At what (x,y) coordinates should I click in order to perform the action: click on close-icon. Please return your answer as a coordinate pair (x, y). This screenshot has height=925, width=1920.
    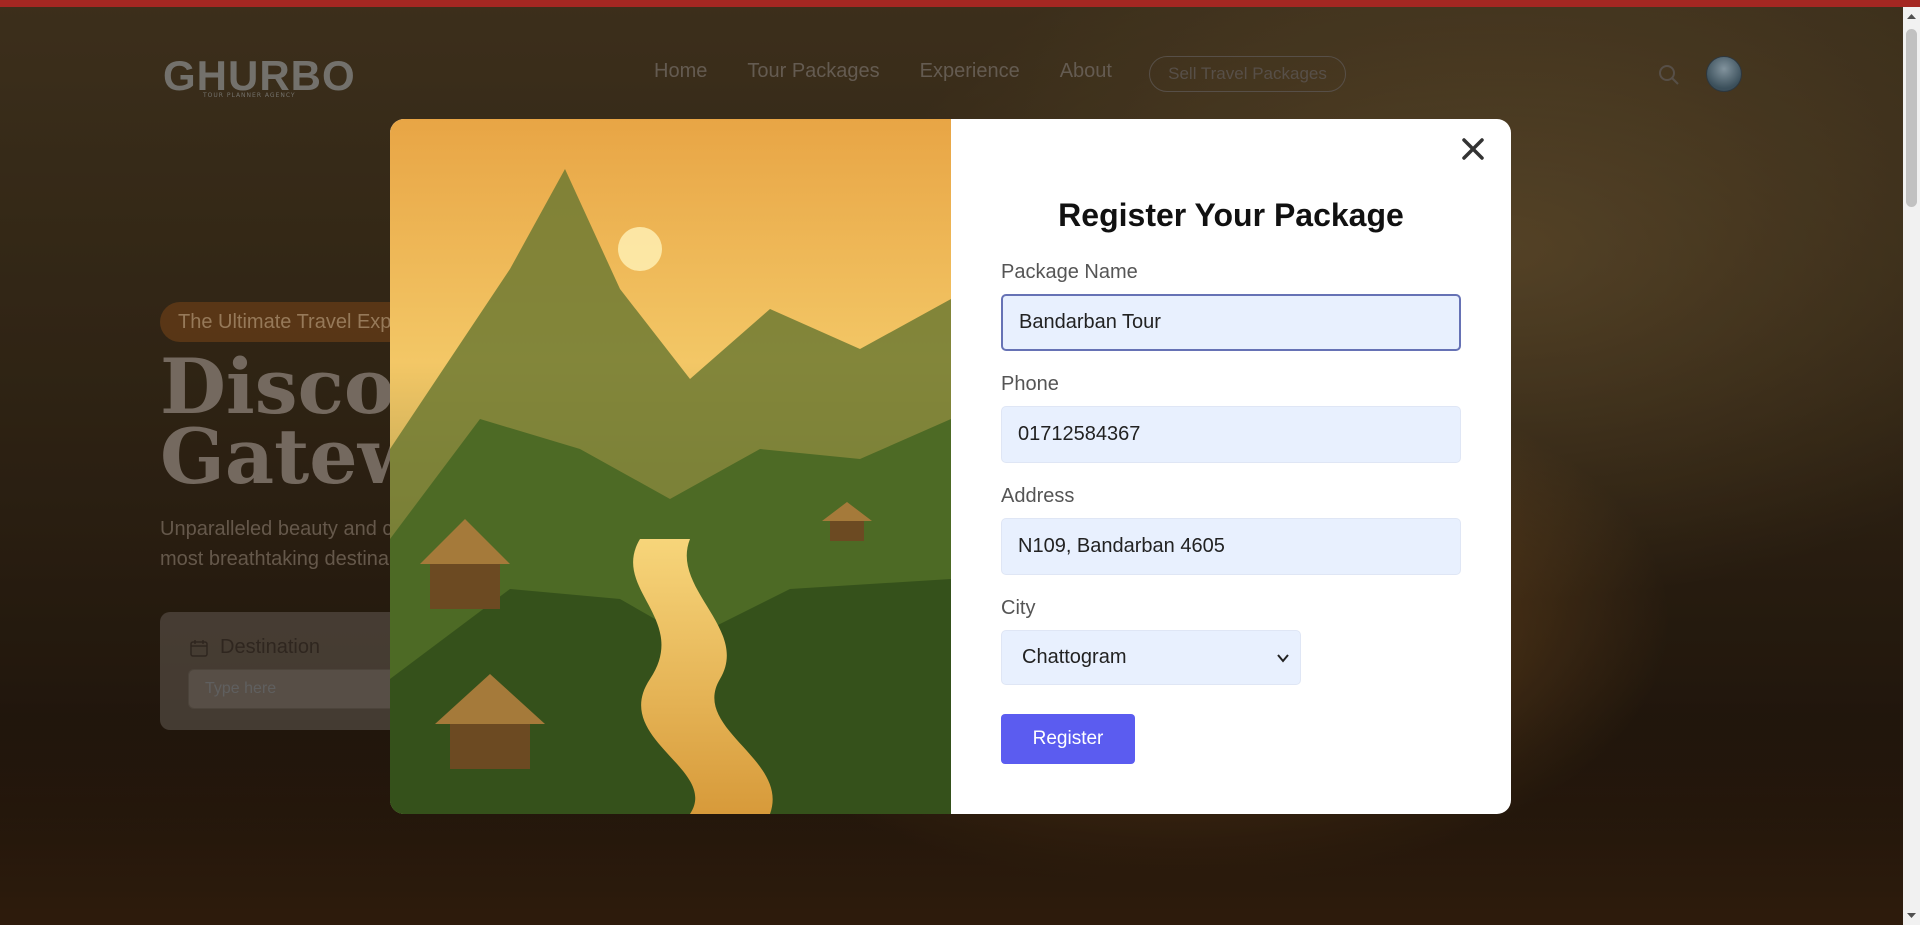
    Looking at the image, I should click on (1473, 149).